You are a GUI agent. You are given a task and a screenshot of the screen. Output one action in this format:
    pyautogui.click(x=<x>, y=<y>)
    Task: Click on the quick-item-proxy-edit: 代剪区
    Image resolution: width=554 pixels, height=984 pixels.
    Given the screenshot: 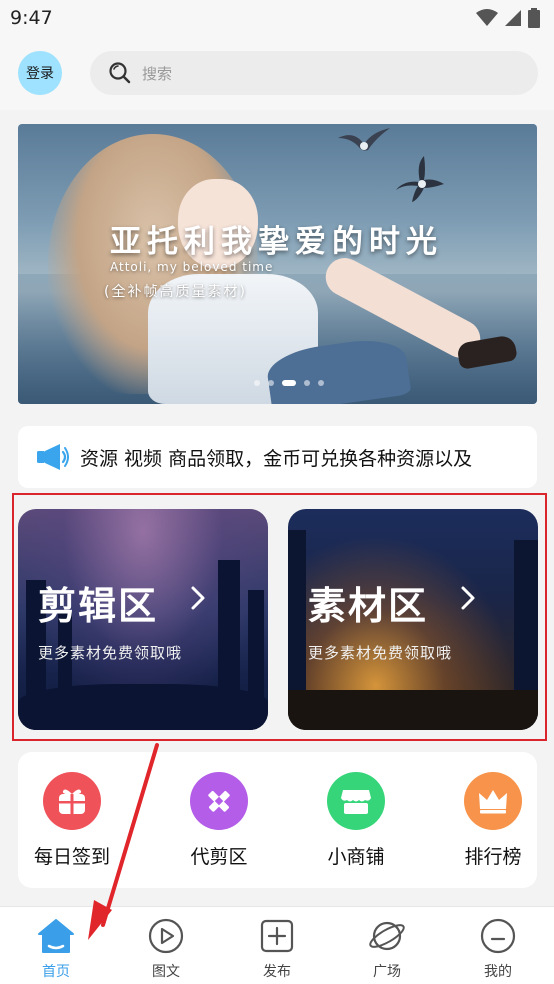 What is the action you would take?
    pyautogui.click(x=219, y=820)
    